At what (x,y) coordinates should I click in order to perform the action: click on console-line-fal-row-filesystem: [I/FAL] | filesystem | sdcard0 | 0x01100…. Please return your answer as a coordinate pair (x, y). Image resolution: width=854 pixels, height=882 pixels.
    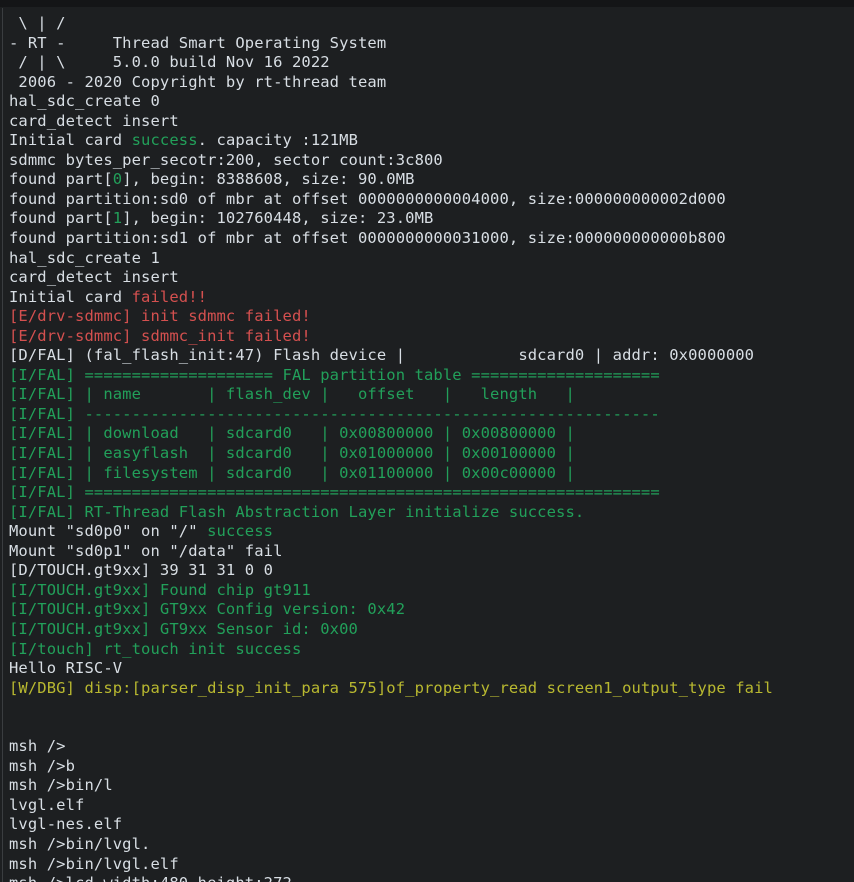
    Looking at the image, I should click on (431, 474).